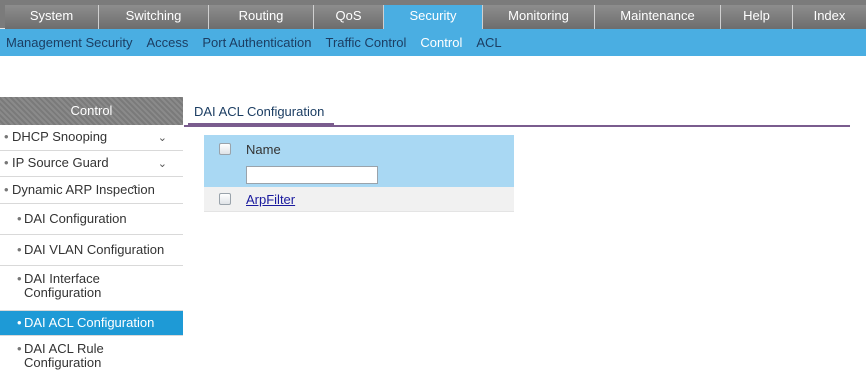 This screenshot has width=866, height=376. Describe the element at coordinates (312, 175) in the screenshot. I see `name-input` at that location.